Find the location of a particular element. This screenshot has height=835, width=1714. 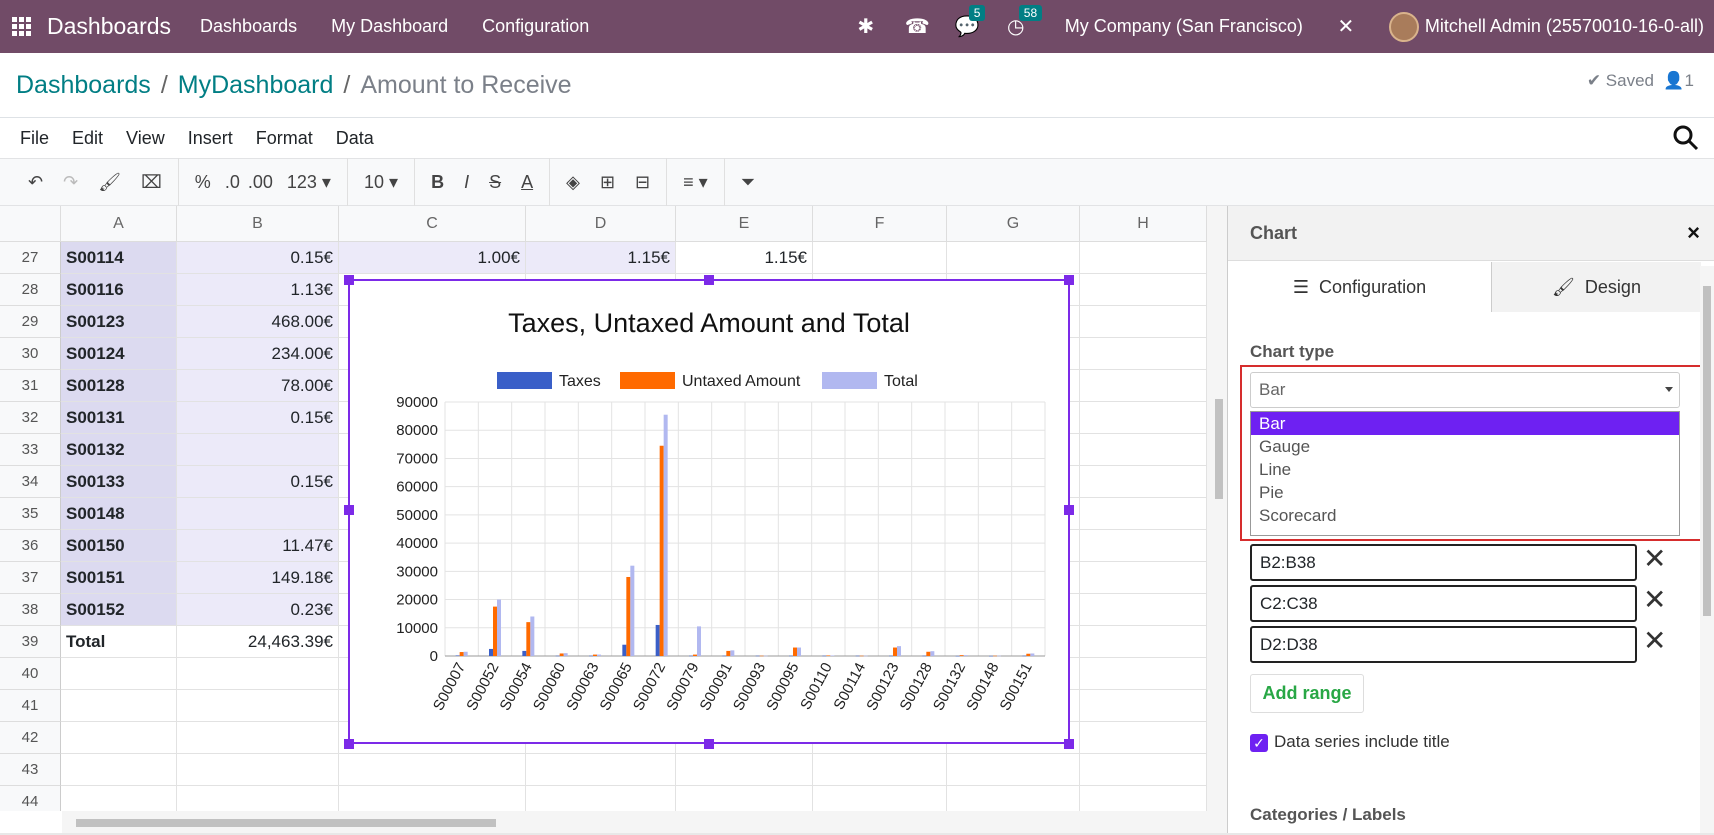

align-icon: ≡ ▾ is located at coordinates (695, 182).